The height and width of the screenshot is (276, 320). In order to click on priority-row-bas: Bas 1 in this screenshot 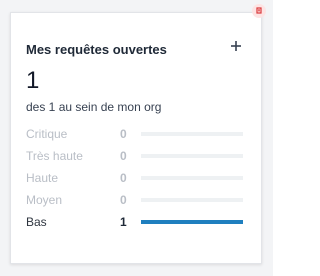, I will do `click(135, 222)`.